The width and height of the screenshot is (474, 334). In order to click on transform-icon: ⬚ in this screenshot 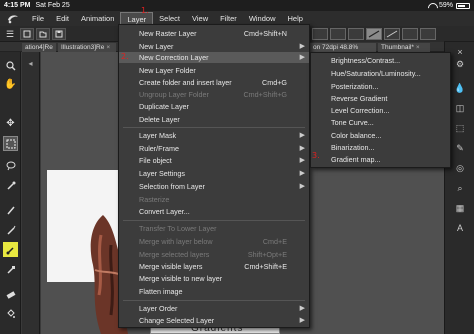, I will do `click(460, 128)`.